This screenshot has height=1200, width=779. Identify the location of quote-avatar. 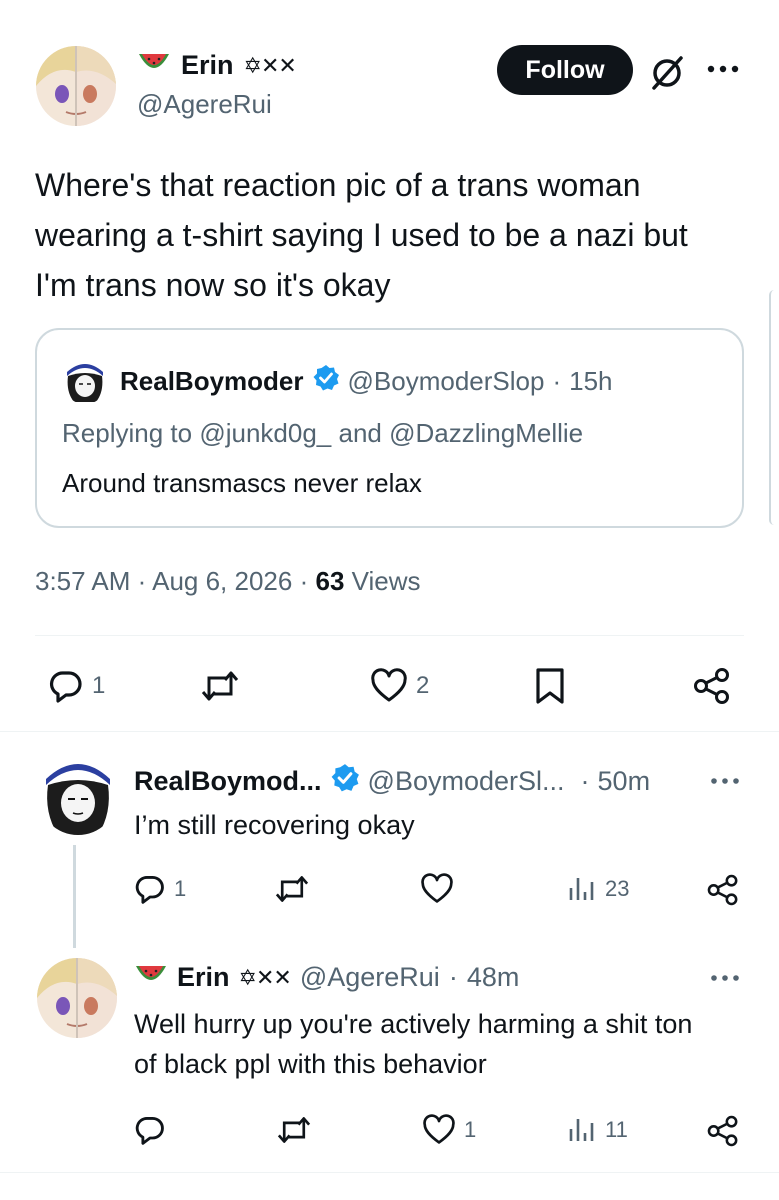
(85, 381).